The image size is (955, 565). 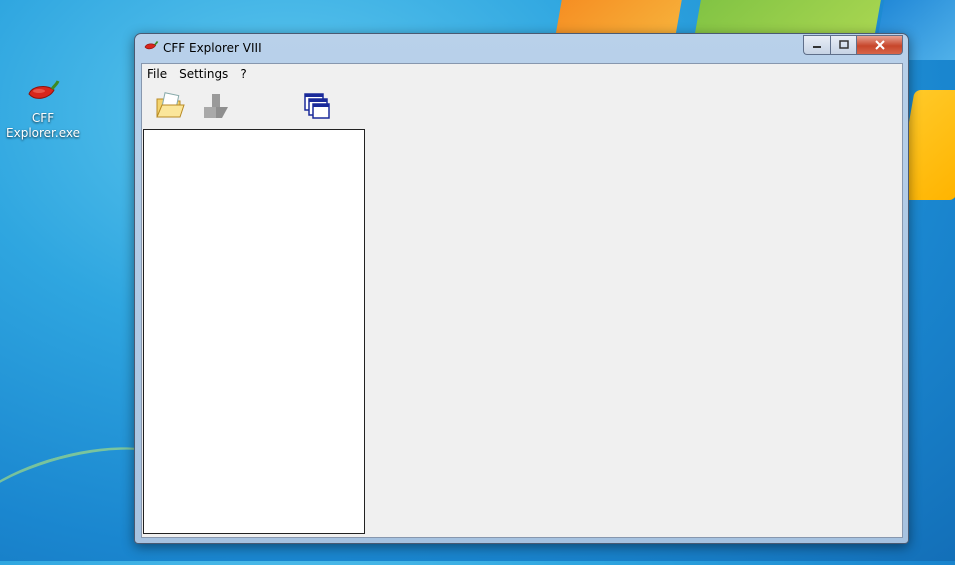 I want to click on open-file-button, so click(x=170, y=106).